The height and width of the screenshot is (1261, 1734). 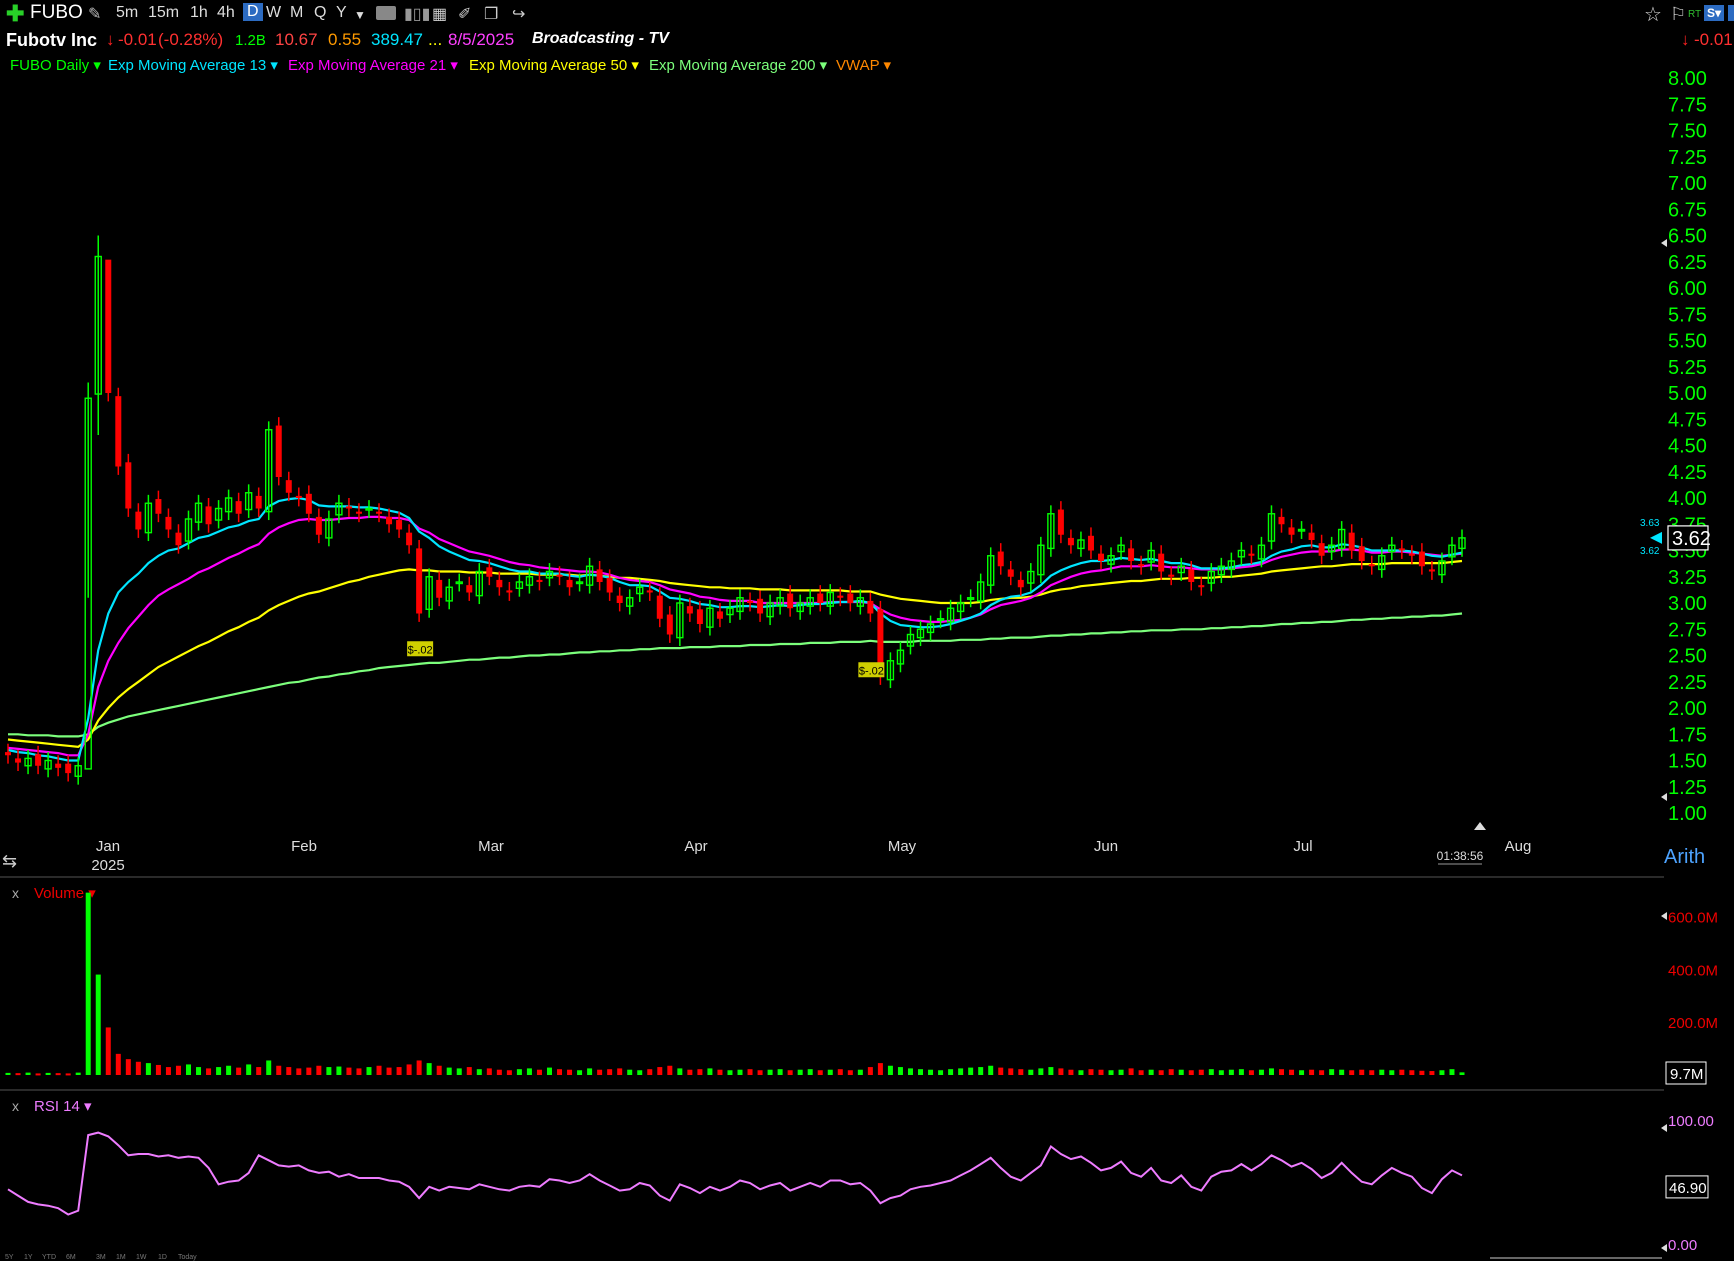 What do you see at coordinates (187, 1257) in the screenshot?
I see `range-button-8: Today` at bounding box center [187, 1257].